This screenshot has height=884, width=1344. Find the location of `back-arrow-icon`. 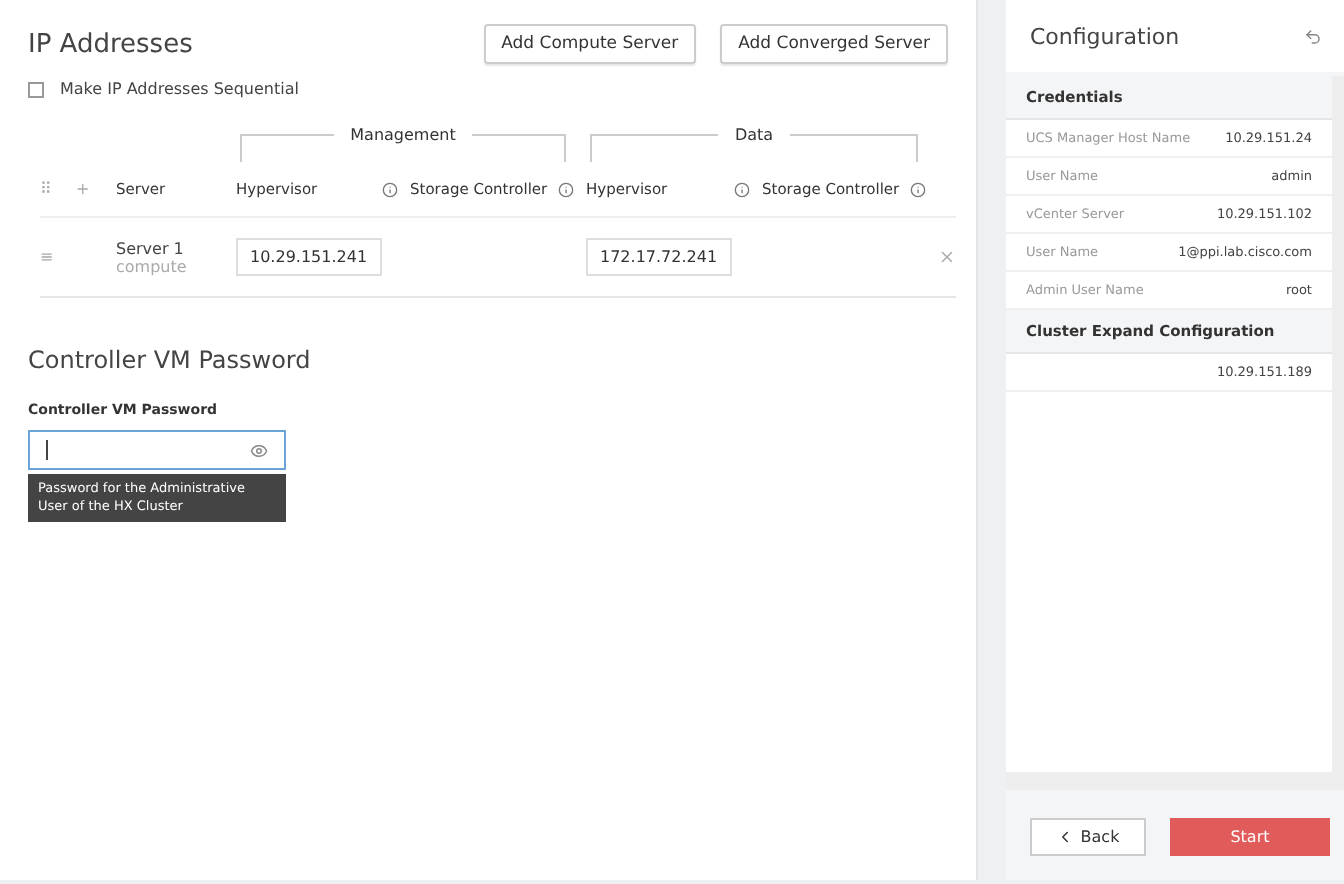

back-arrow-icon is located at coordinates (1313, 36).